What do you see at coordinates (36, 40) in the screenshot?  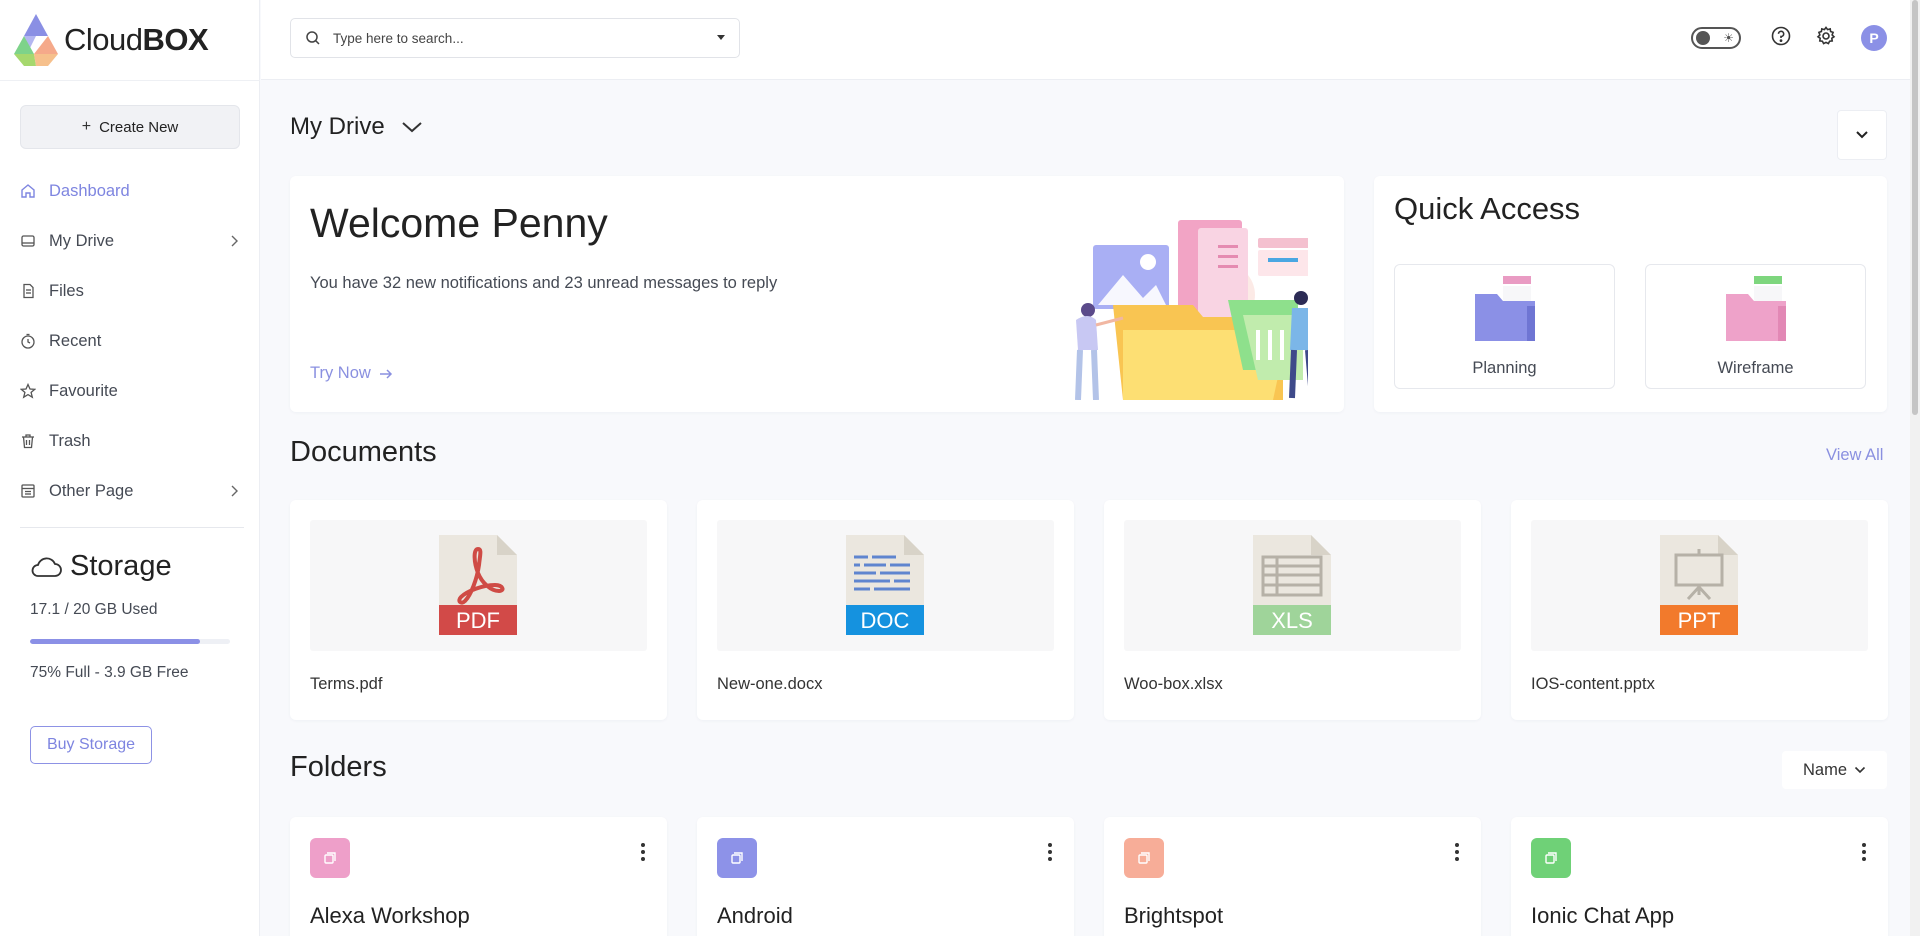 I see `logo-icon` at bounding box center [36, 40].